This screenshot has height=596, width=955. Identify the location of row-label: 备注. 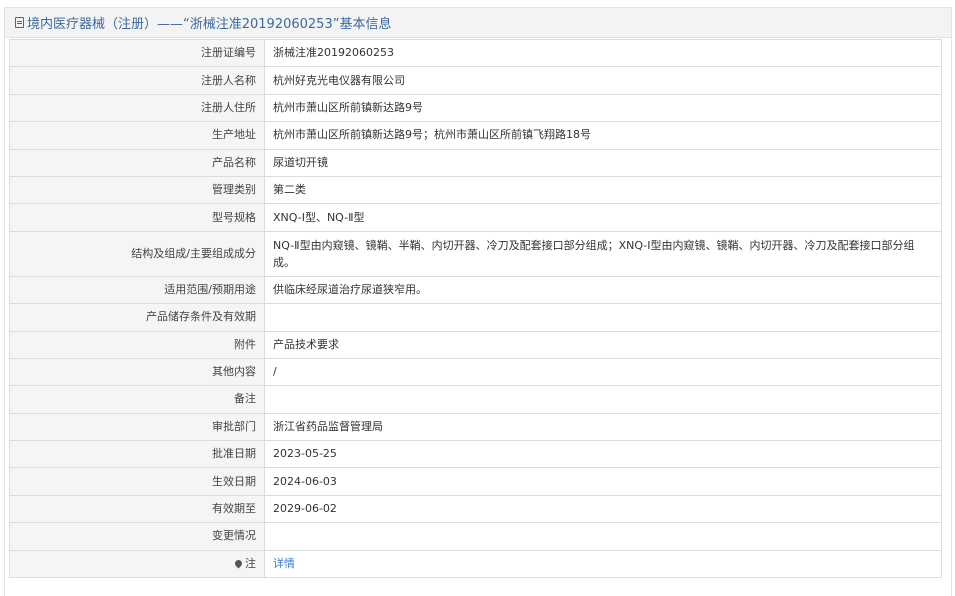
(137, 399).